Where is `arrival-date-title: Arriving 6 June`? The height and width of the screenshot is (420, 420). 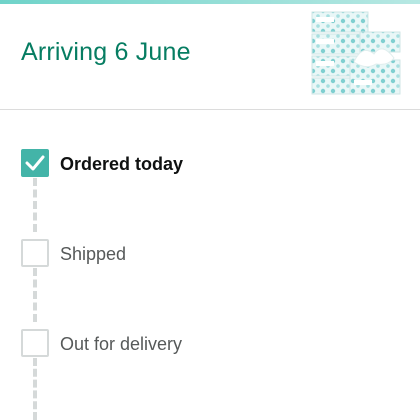 arrival-date-title: Arriving 6 June is located at coordinates (106, 52).